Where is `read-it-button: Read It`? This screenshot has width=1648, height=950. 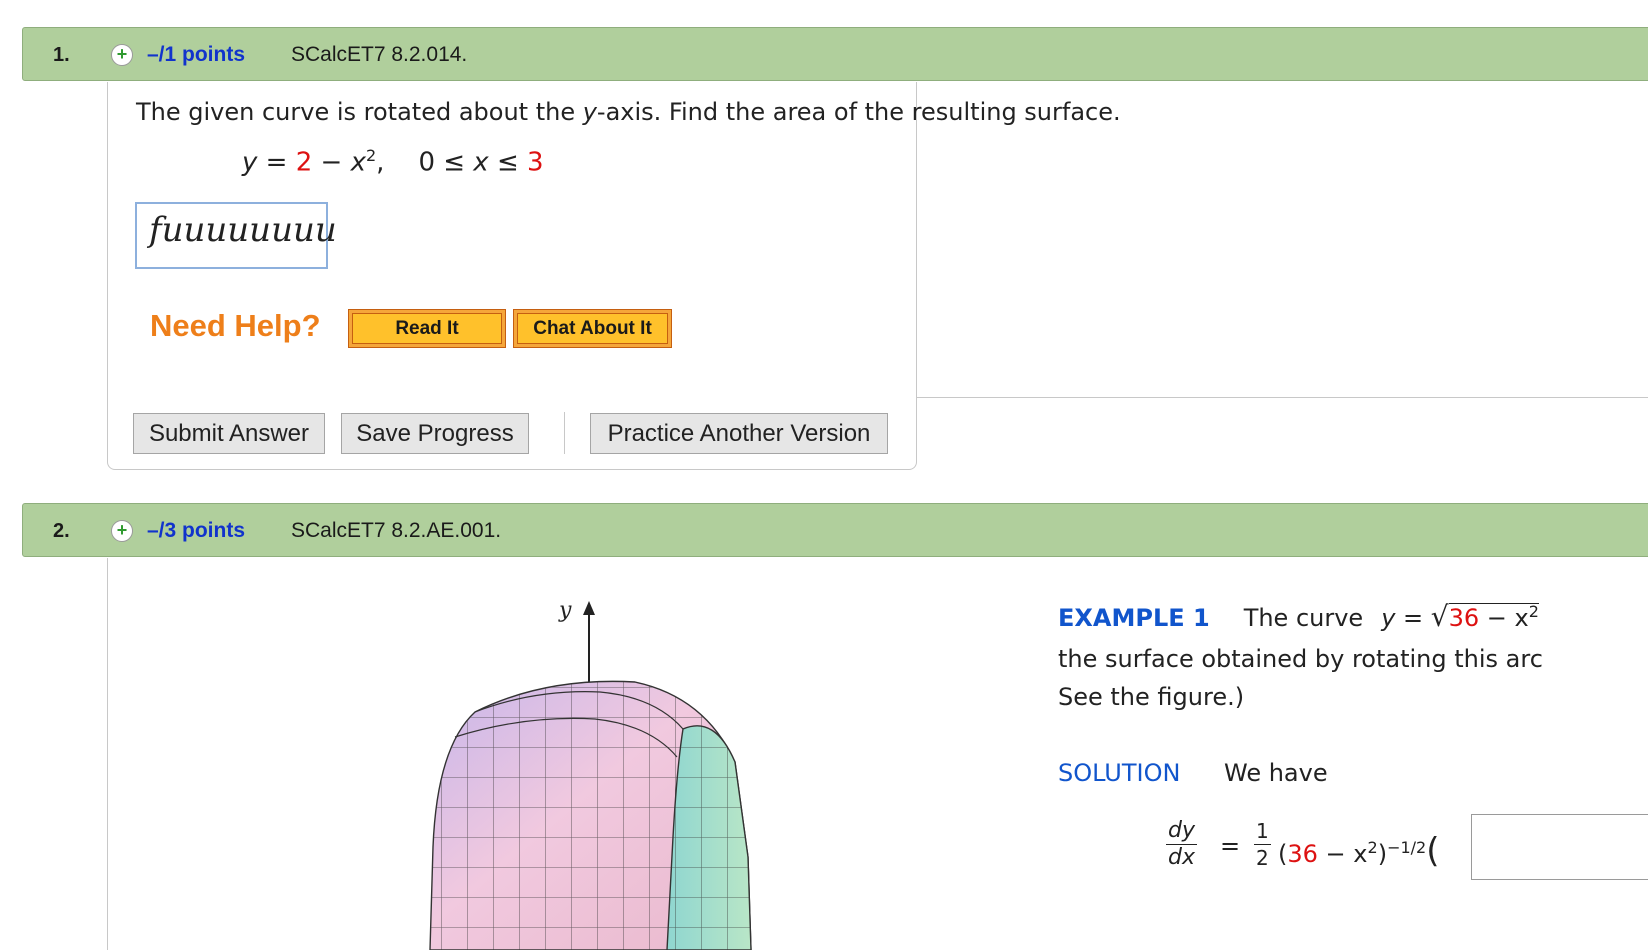 read-it-button: Read It is located at coordinates (427, 328).